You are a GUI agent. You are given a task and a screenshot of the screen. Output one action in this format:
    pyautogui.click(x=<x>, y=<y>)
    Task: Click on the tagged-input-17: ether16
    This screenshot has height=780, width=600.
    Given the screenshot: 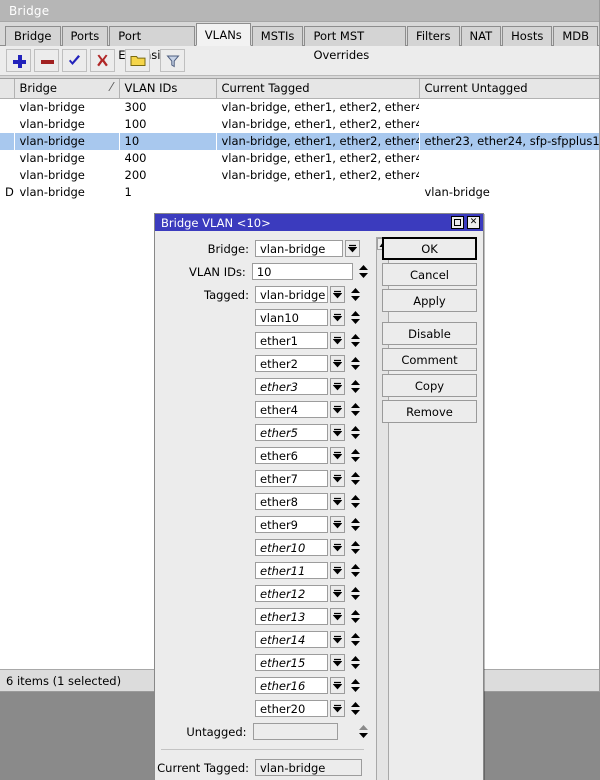 What is the action you would take?
    pyautogui.click(x=291, y=685)
    